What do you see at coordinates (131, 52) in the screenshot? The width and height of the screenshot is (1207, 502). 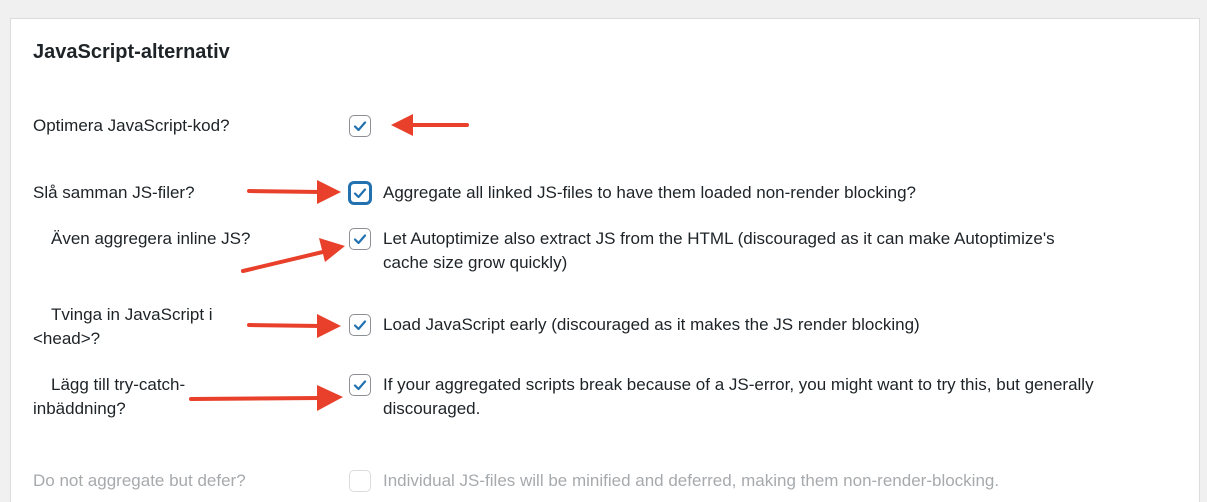 I see `section-title: JavaScript-alternativ` at bounding box center [131, 52].